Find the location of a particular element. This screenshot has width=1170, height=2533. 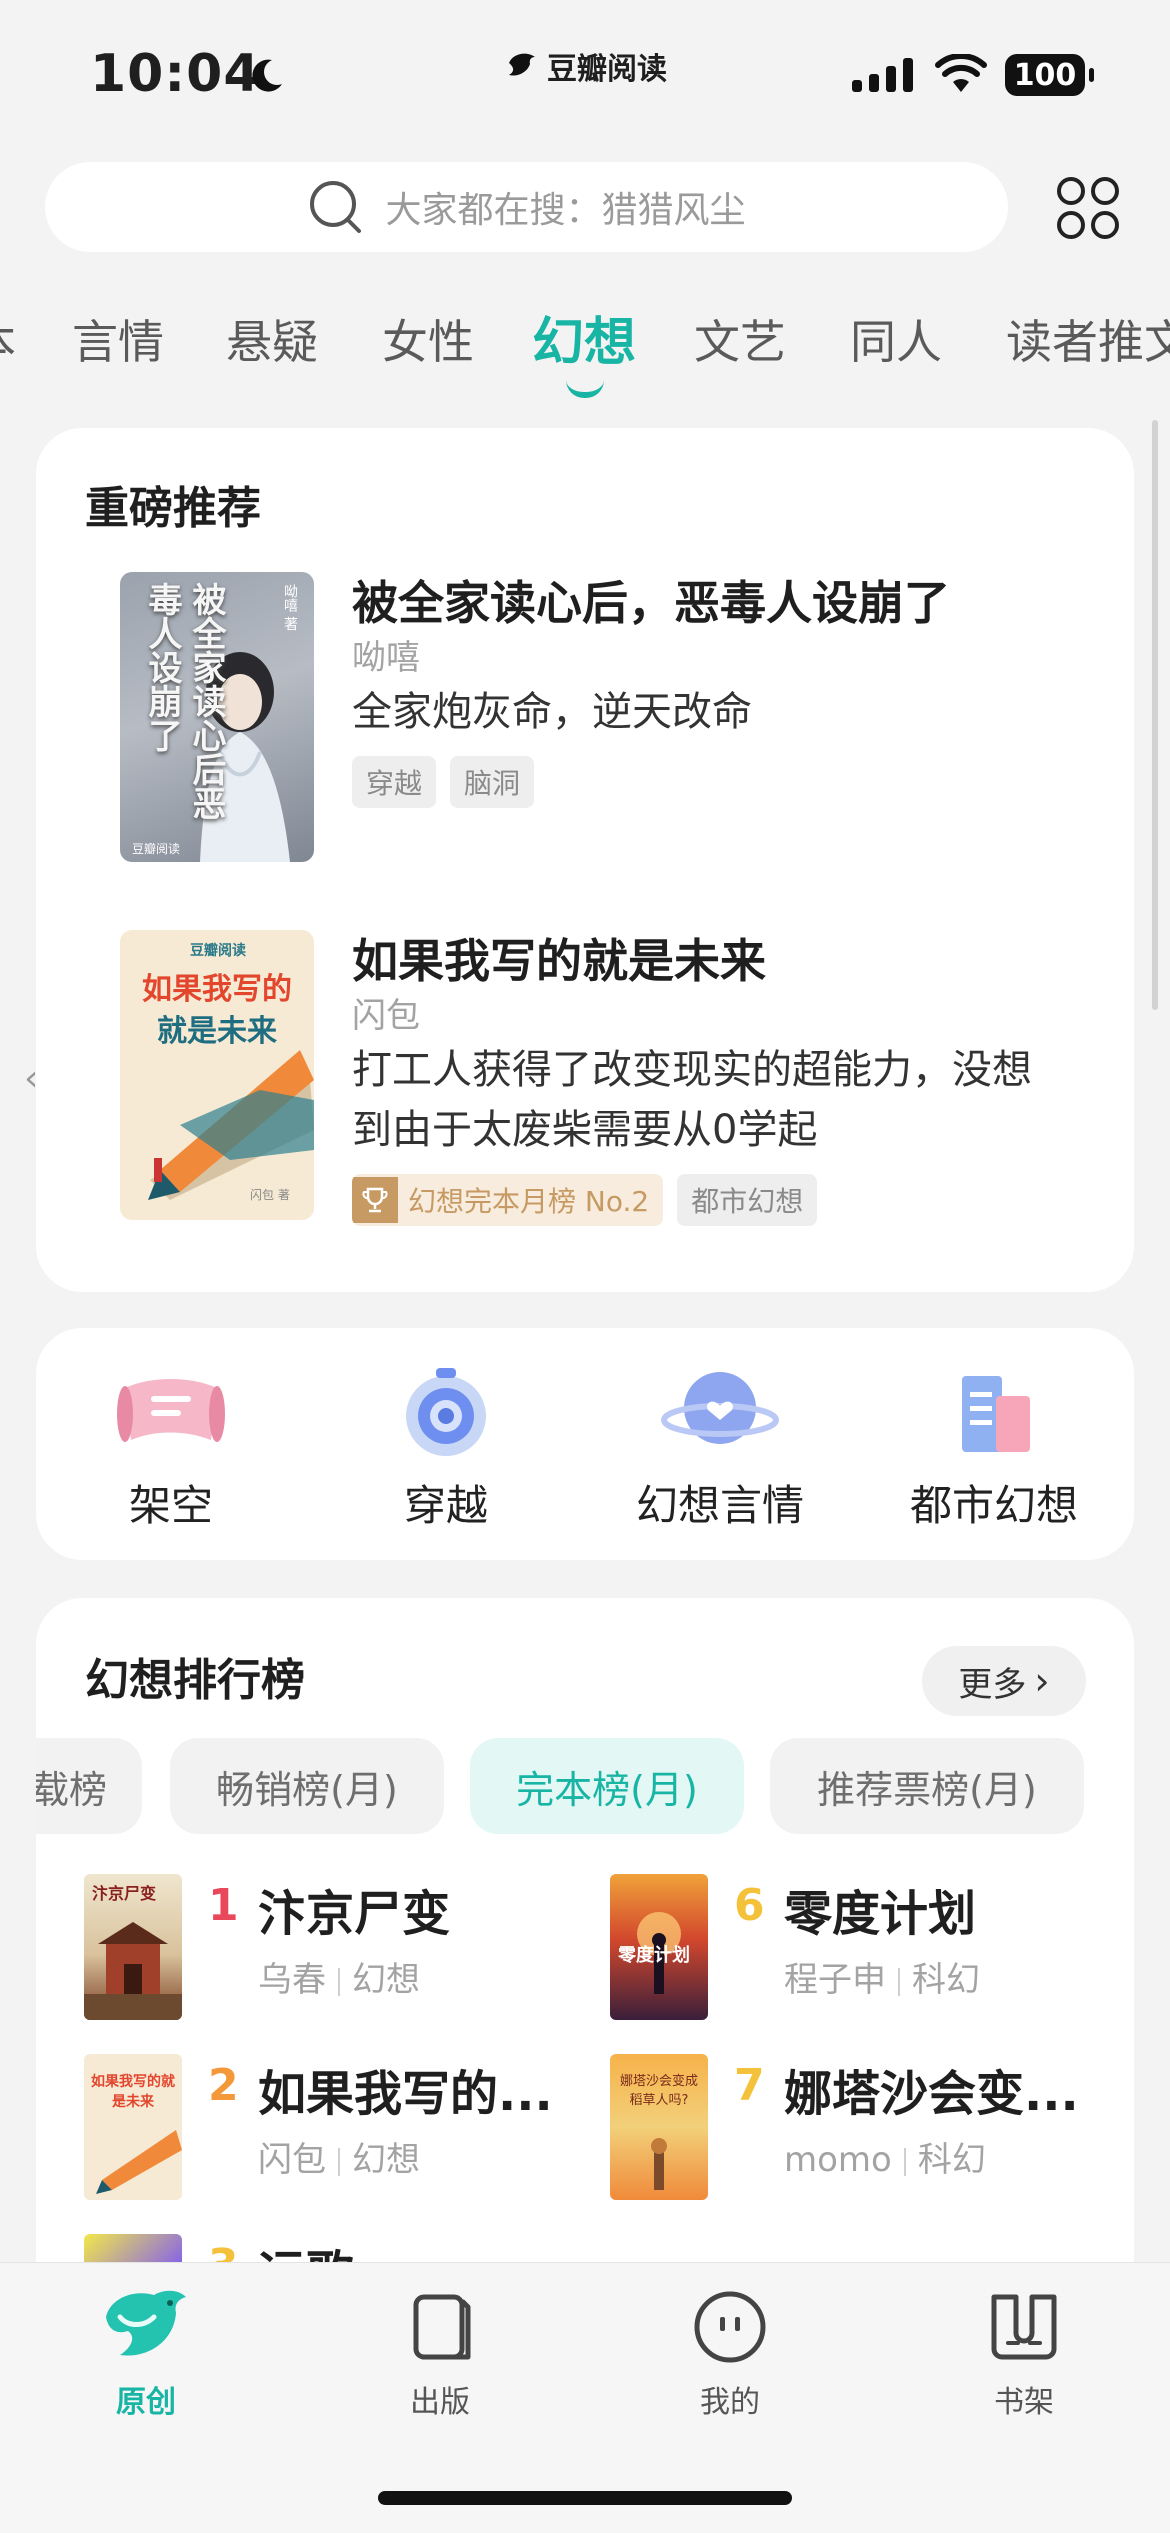

tab-category-nvxing: 女性 is located at coordinates (428, 339).